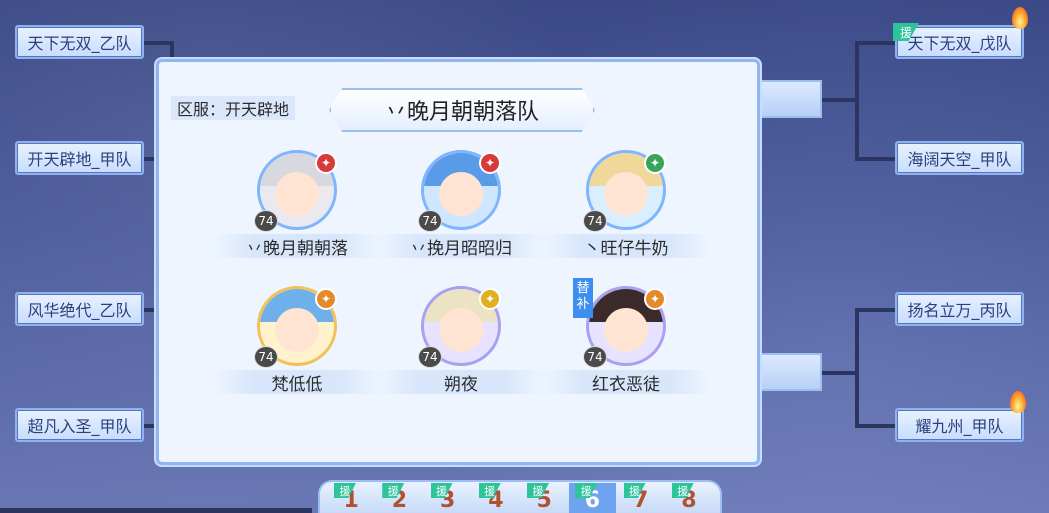  I want to click on right-team-1: 援 天下无双_戊队, so click(958, 41).